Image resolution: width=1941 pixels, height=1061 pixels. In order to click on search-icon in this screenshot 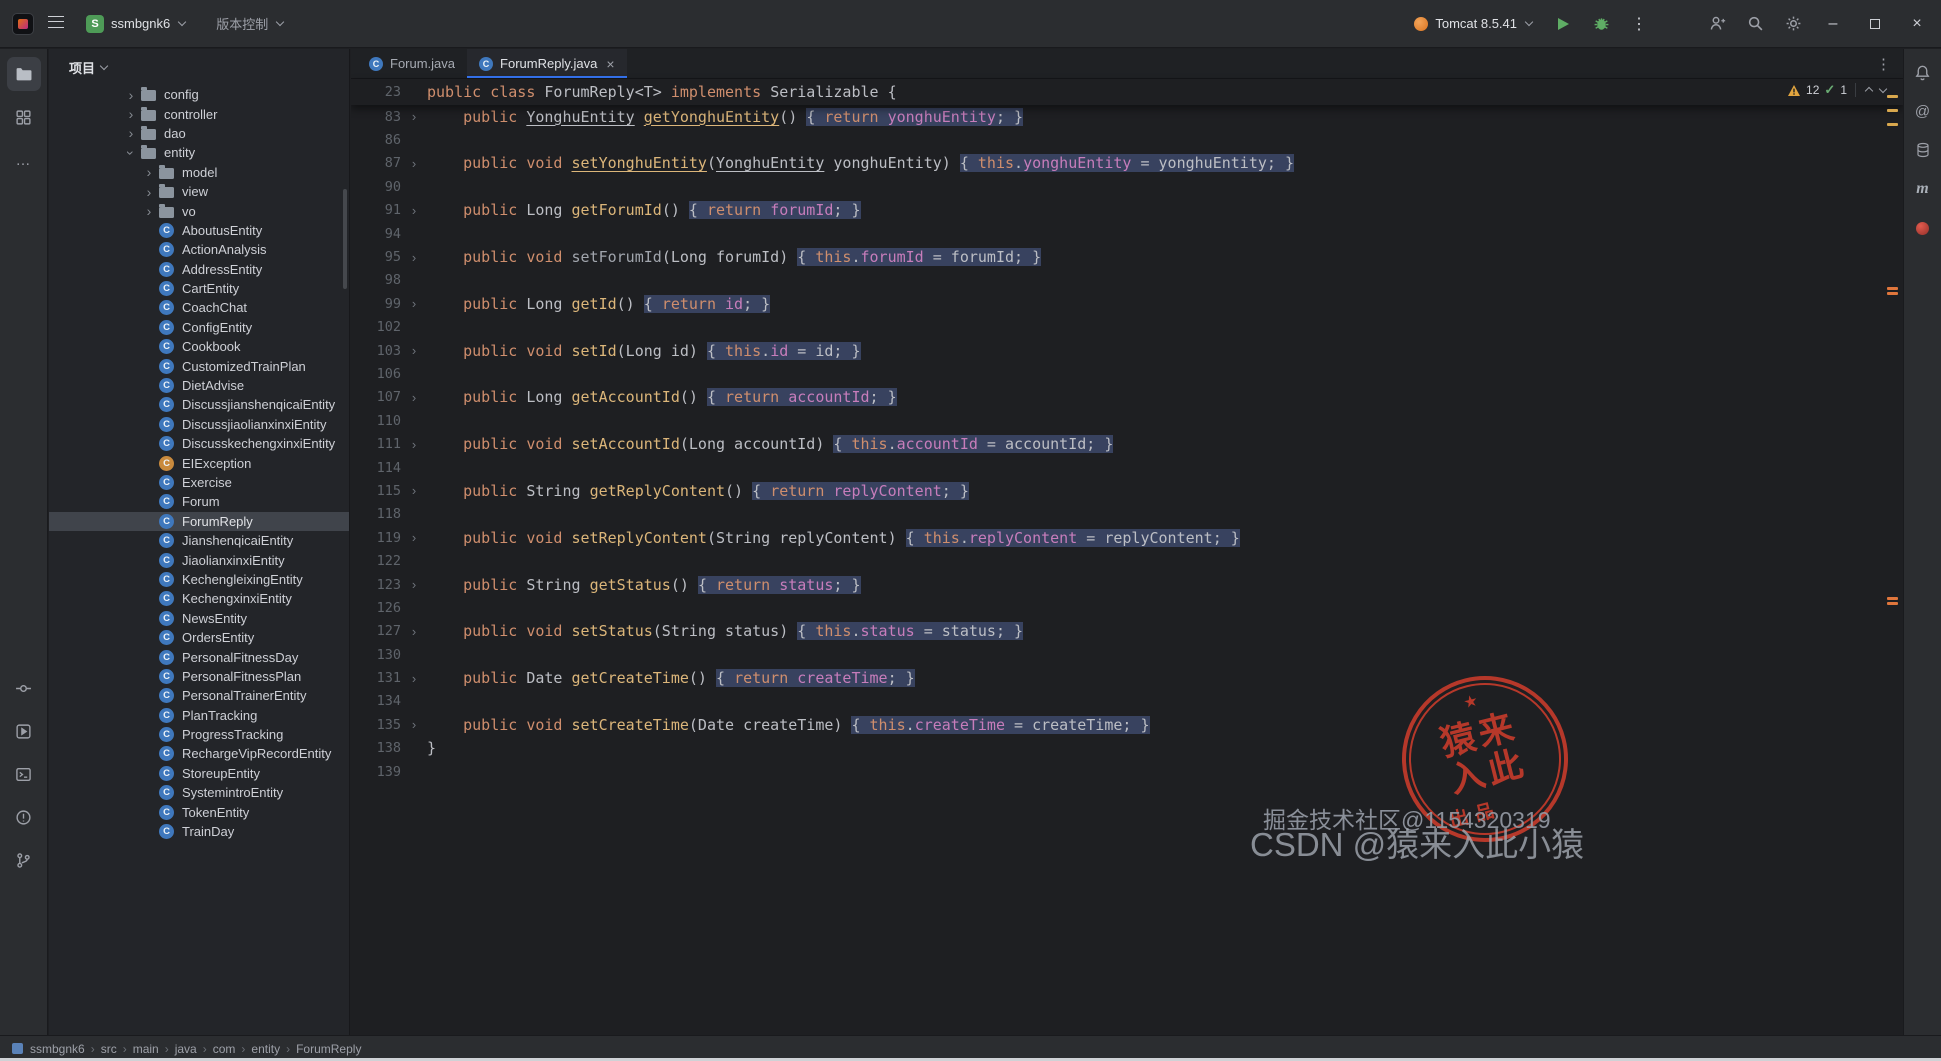, I will do `click(1755, 24)`.